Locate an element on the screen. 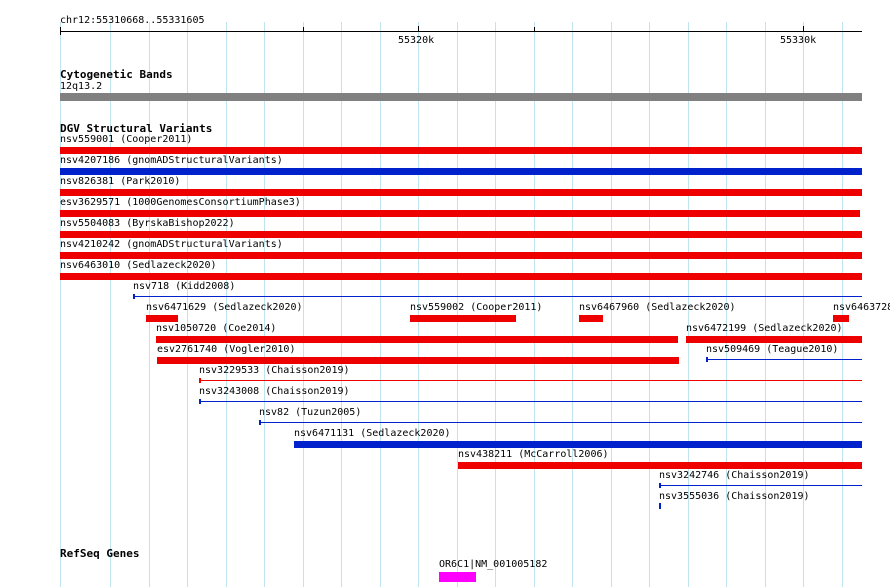 This screenshot has height=587, width=890. variant-label: nsv82 (Tuzun2005) is located at coordinates (310, 412).